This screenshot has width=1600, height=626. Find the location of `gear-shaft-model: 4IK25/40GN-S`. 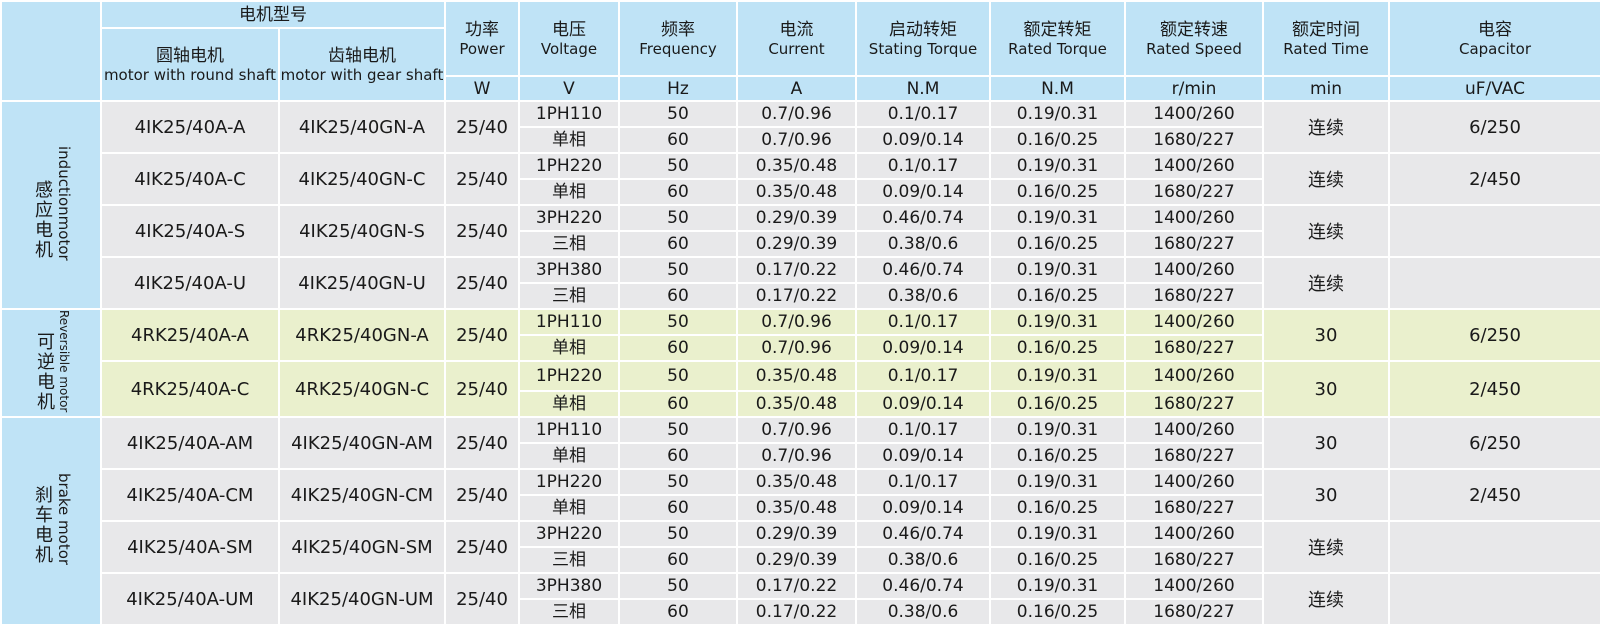

gear-shaft-model: 4IK25/40GN-S is located at coordinates (362, 231).